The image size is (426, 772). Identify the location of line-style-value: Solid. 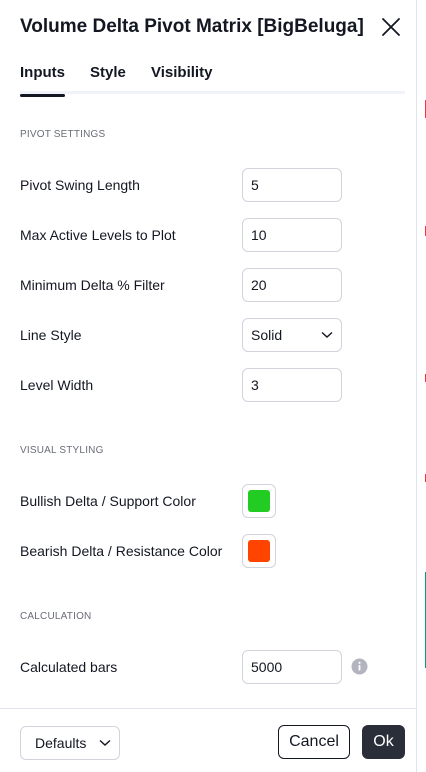
(267, 335).